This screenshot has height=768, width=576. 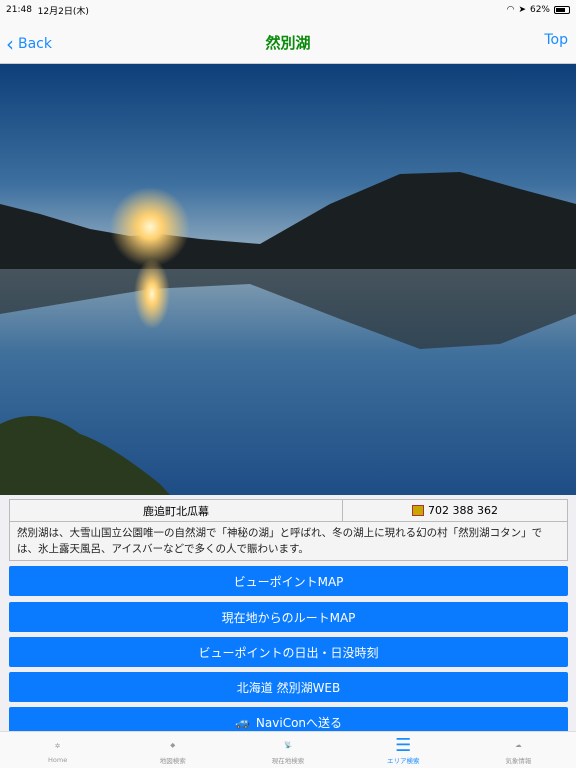 I want to click on battery-icon, so click(x=562, y=10).